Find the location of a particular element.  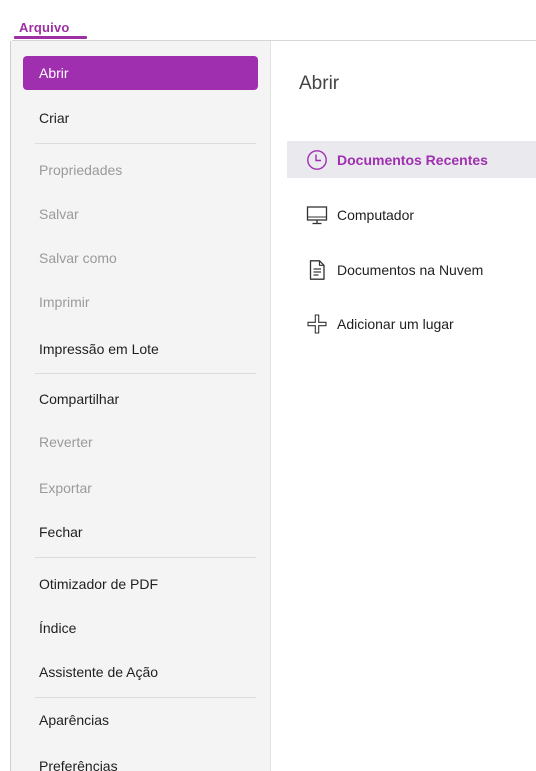

plus-icon is located at coordinates (317, 324).